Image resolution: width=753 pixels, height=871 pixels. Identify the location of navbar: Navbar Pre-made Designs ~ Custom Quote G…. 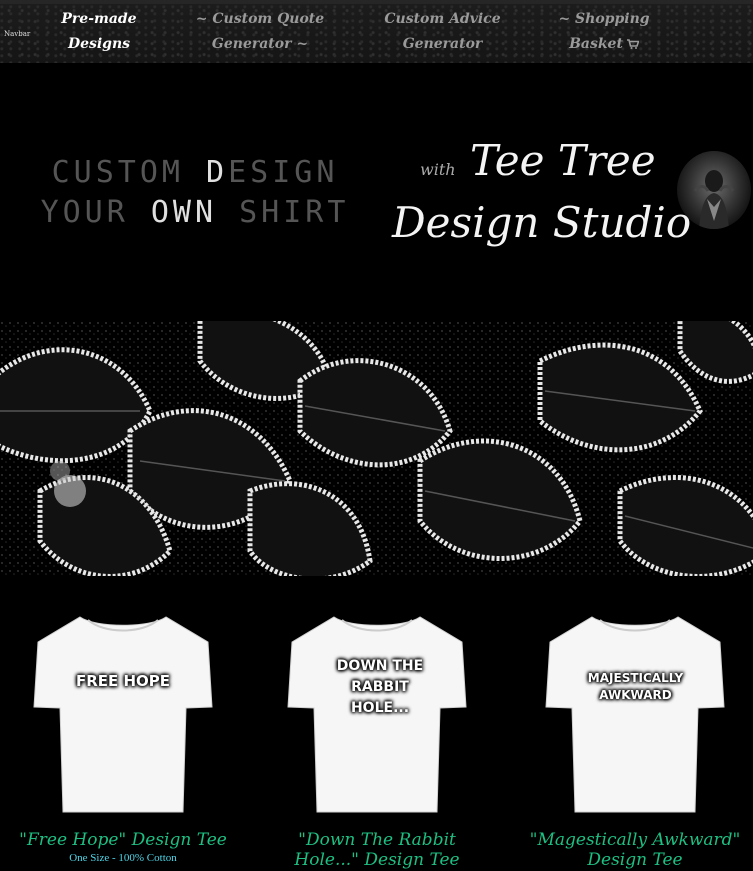
(376, 31).